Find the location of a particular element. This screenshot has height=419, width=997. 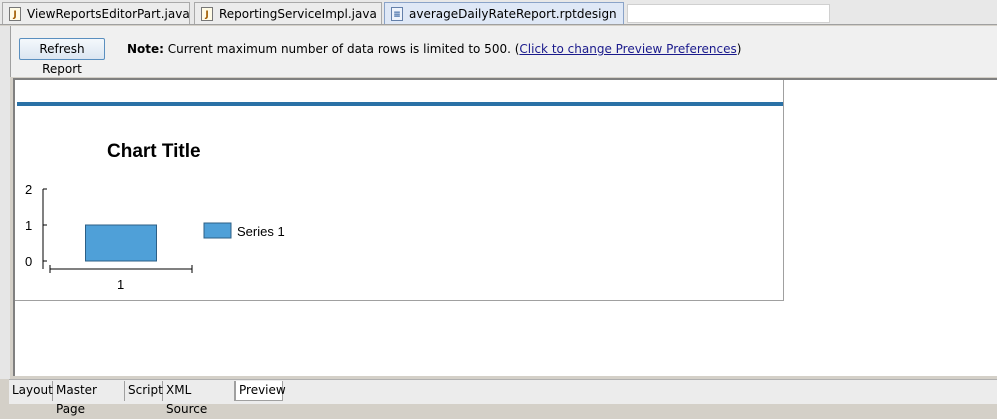

chart-title: Chart Title is located at coordinates (154, 151).